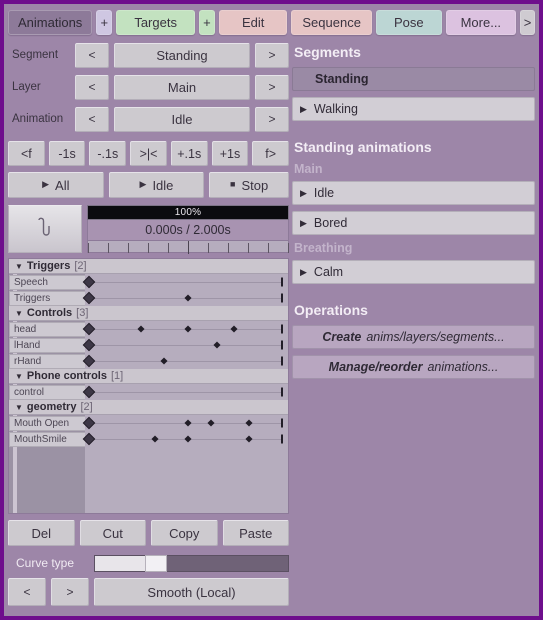 This screenshot has height=620, width=543. Describe the element at coordinates (271, 153) in the screenshot. I see `next-frame-button: f>` at that location.